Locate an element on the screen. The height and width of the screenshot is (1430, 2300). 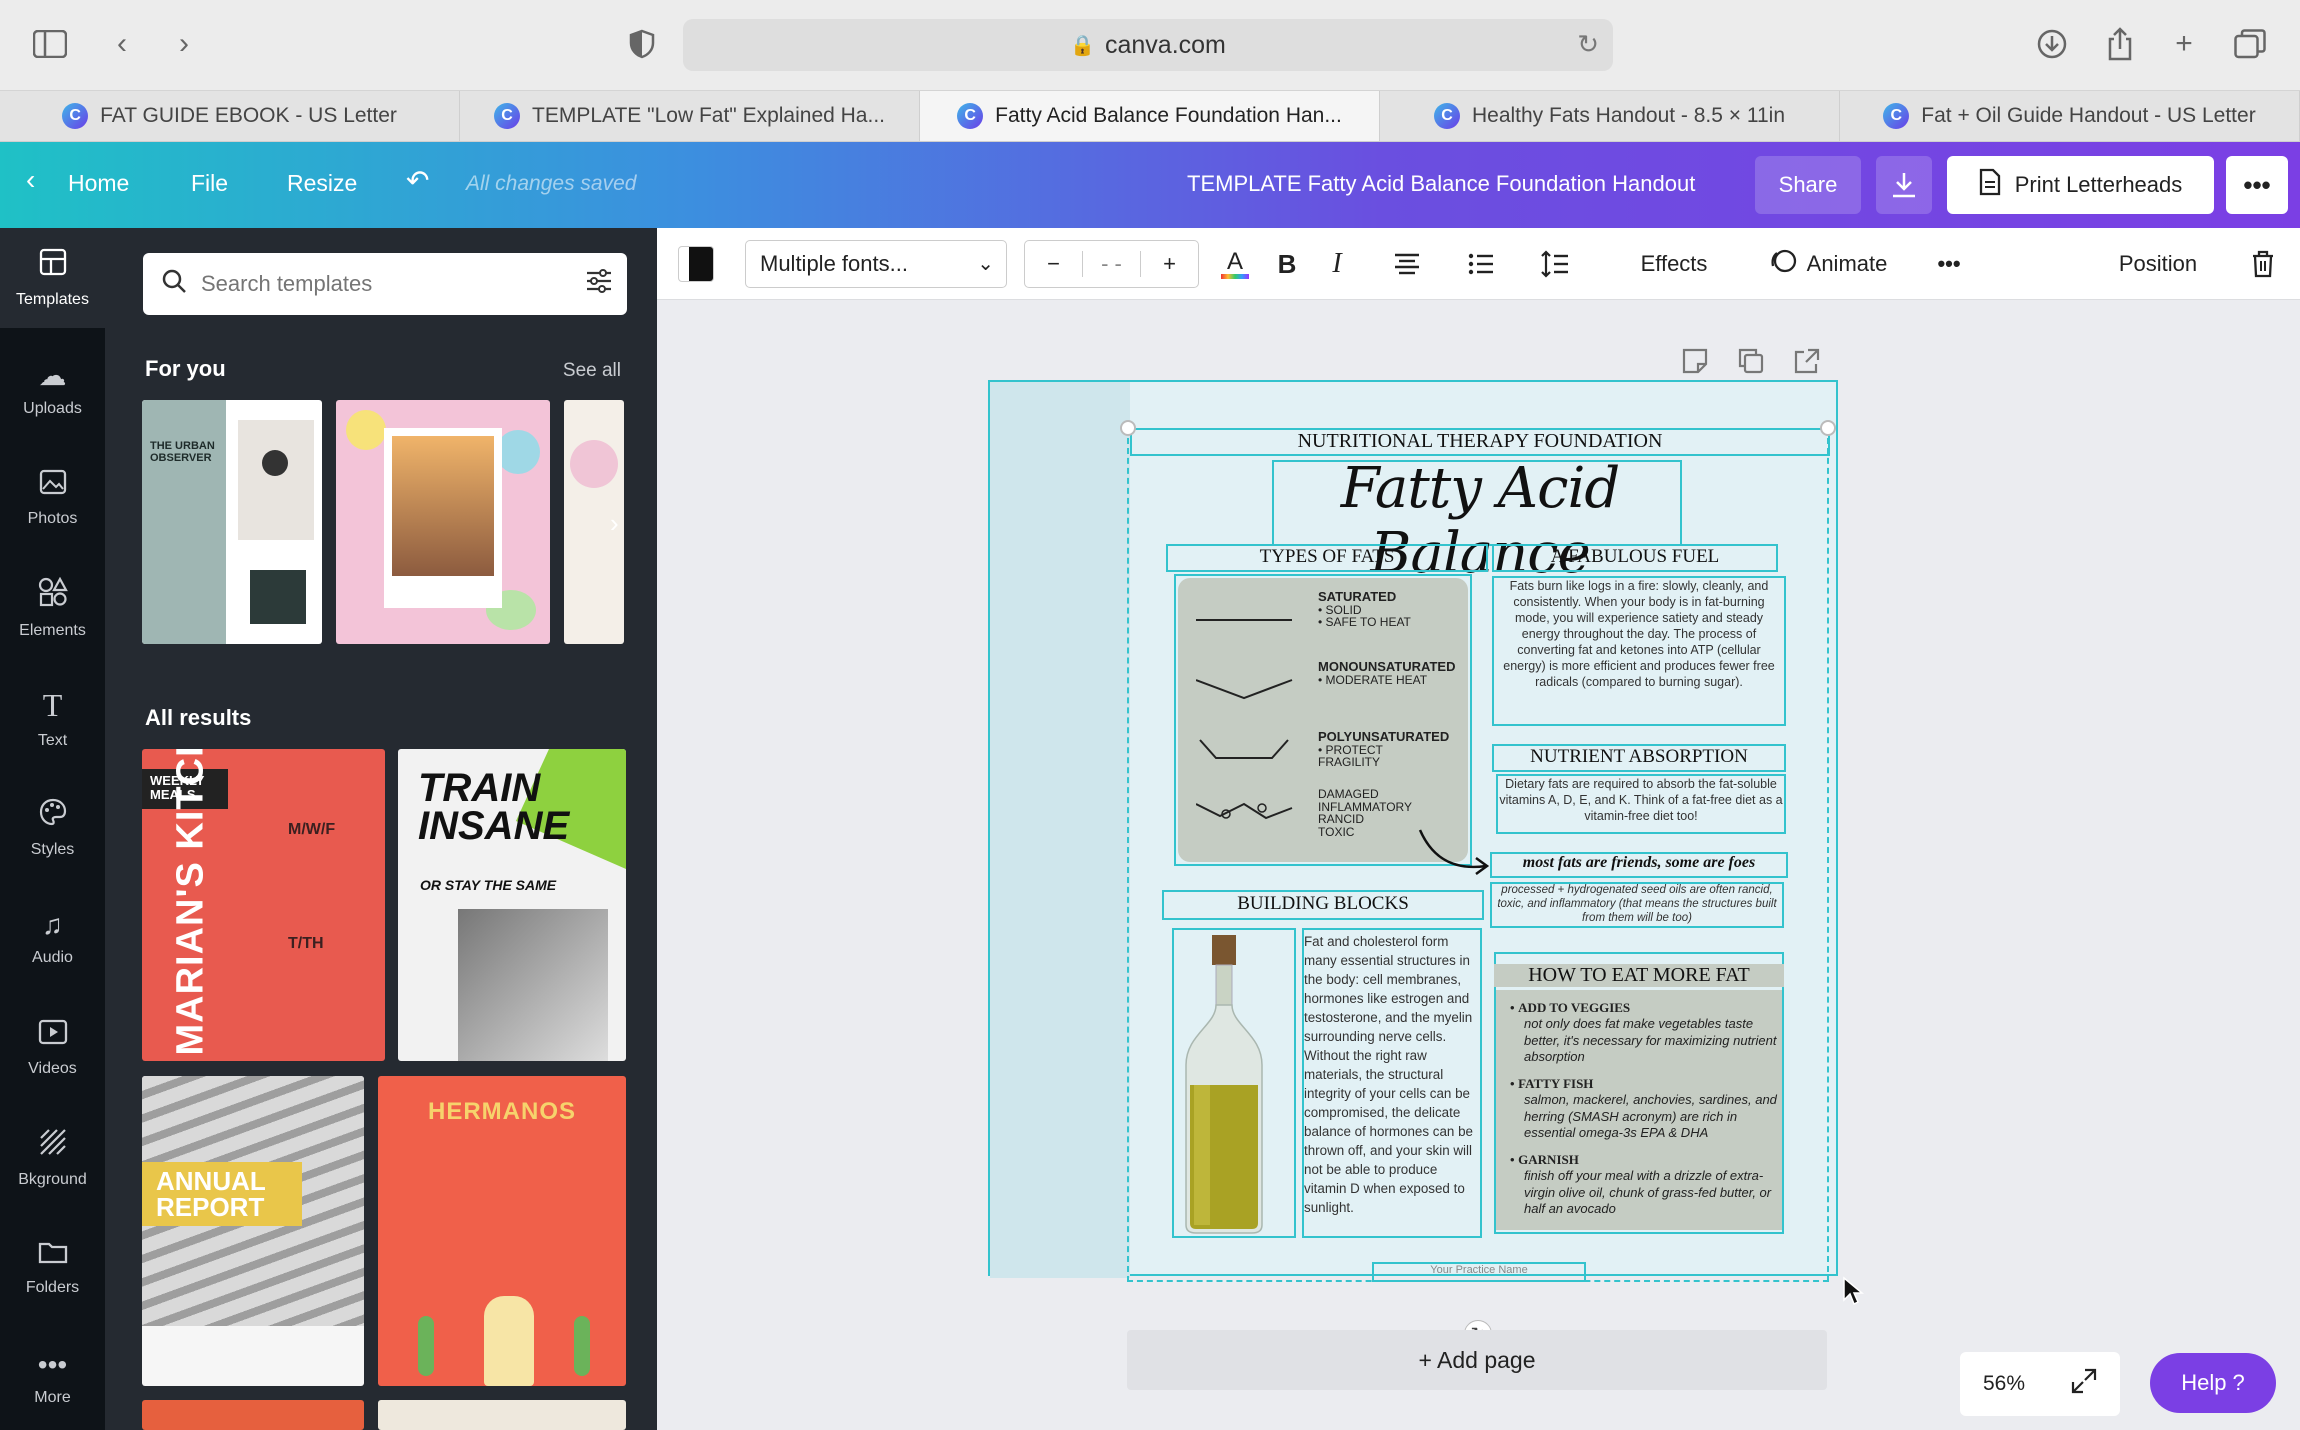
filter-icon is located at coordinates (599, 284).